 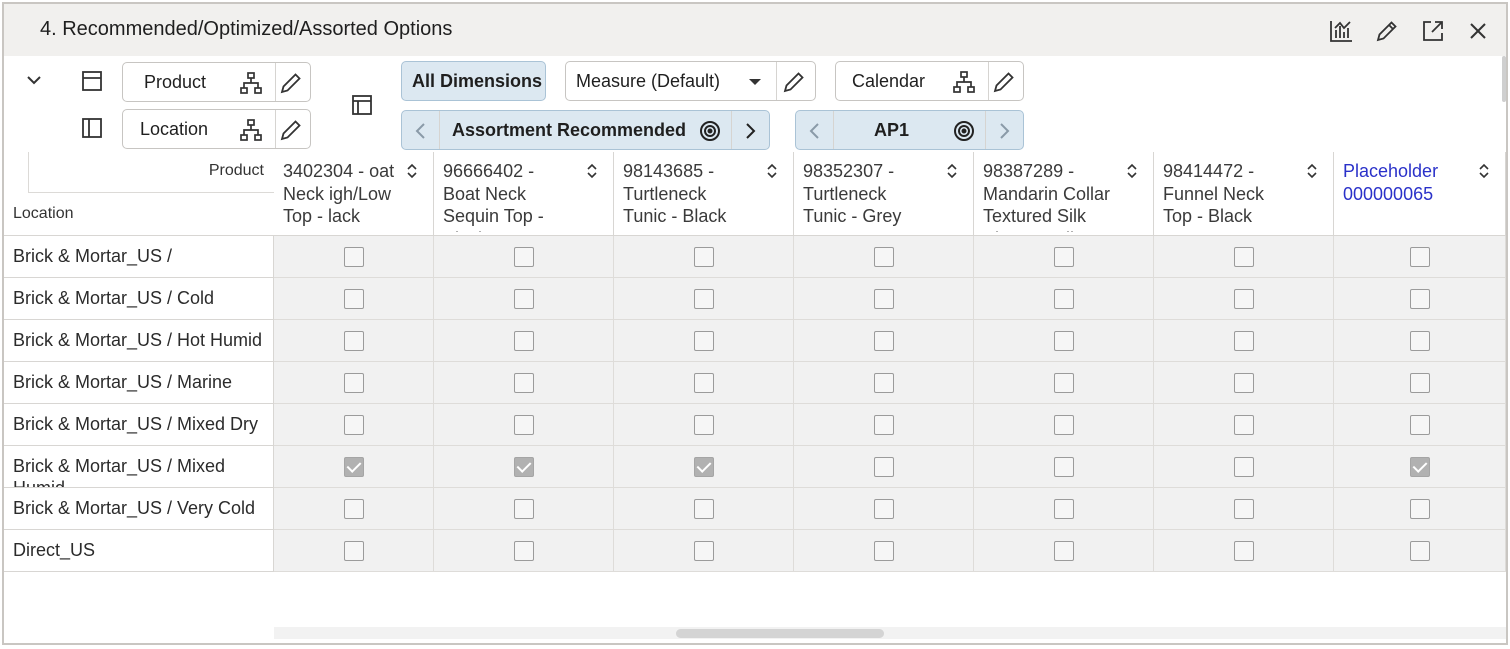 What do you see at coordinates (755, 82) in the screenshot?
I see `caret-down-icon` at bounding box center [755, 82].